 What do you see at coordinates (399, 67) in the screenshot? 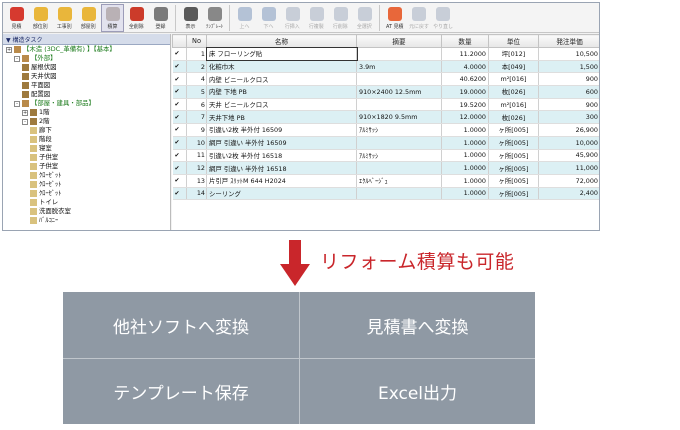
I see `cell-summary: 3.9m` at bounding box center [399, 67].